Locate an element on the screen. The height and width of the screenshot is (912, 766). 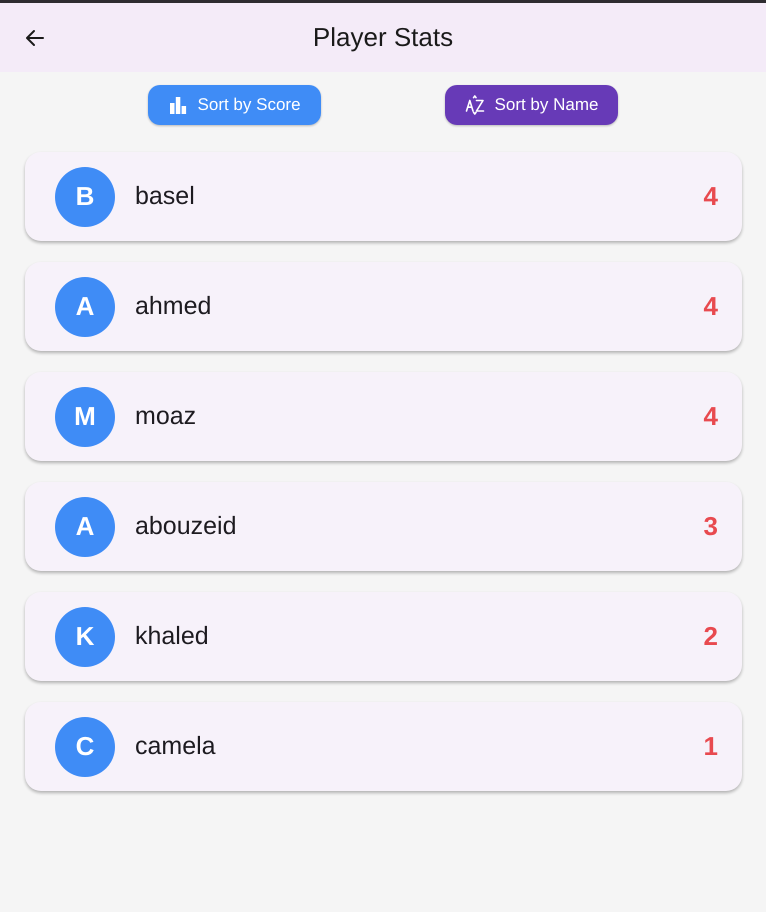
player-score: 2 is located at coordinates (711, 636).